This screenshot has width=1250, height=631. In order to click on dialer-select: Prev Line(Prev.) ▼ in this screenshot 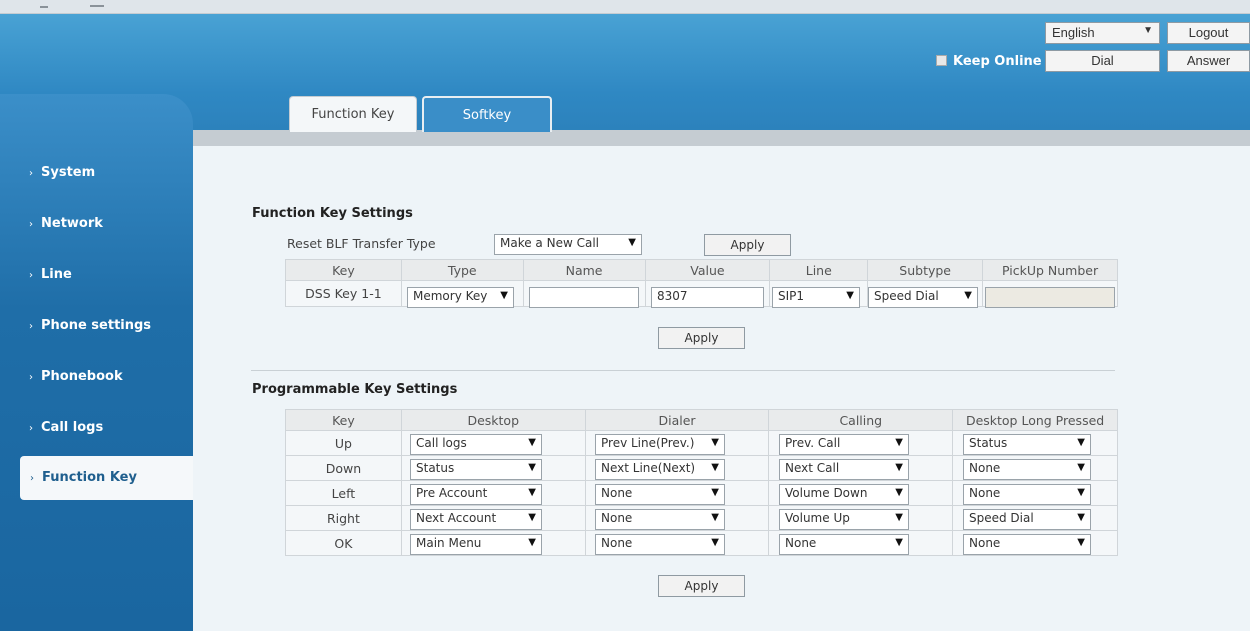, I will do `click(660, 444)`.